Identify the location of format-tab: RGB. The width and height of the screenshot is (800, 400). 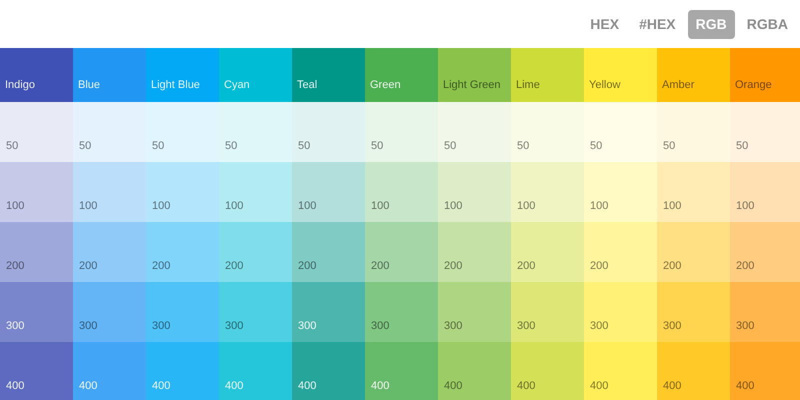
(711, 24).